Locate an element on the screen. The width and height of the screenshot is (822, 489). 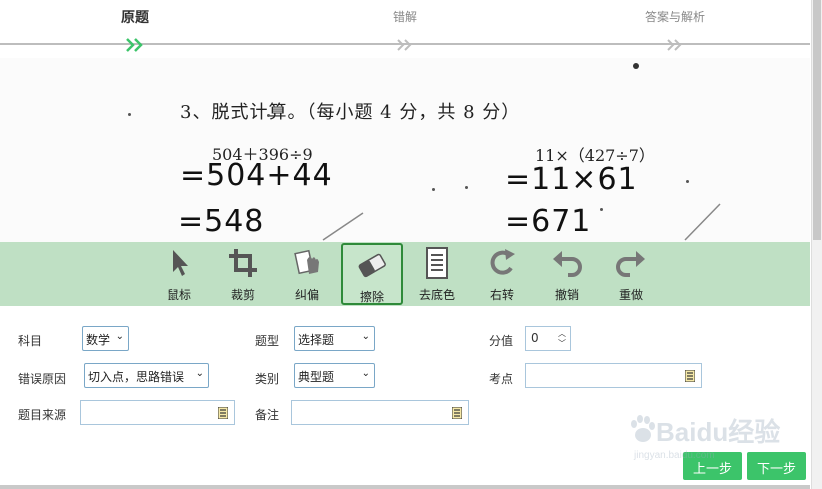
tool-label: 去底色 is located at coordinates (436, 295).